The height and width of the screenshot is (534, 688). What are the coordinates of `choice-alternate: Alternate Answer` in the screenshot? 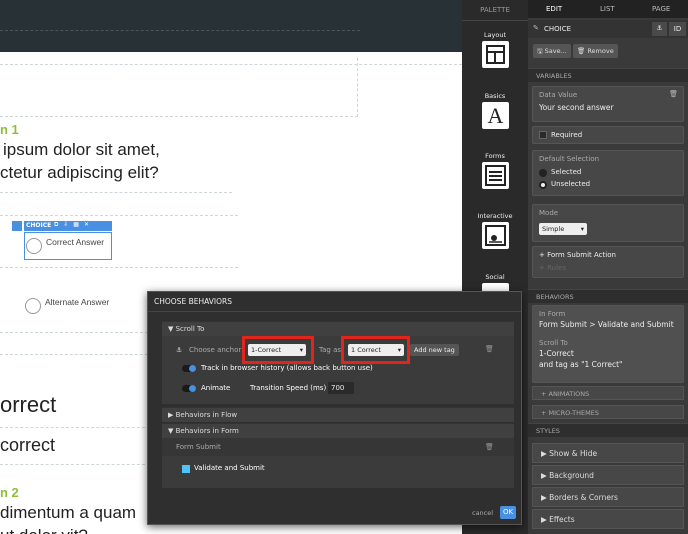 It's located at (79, 306).